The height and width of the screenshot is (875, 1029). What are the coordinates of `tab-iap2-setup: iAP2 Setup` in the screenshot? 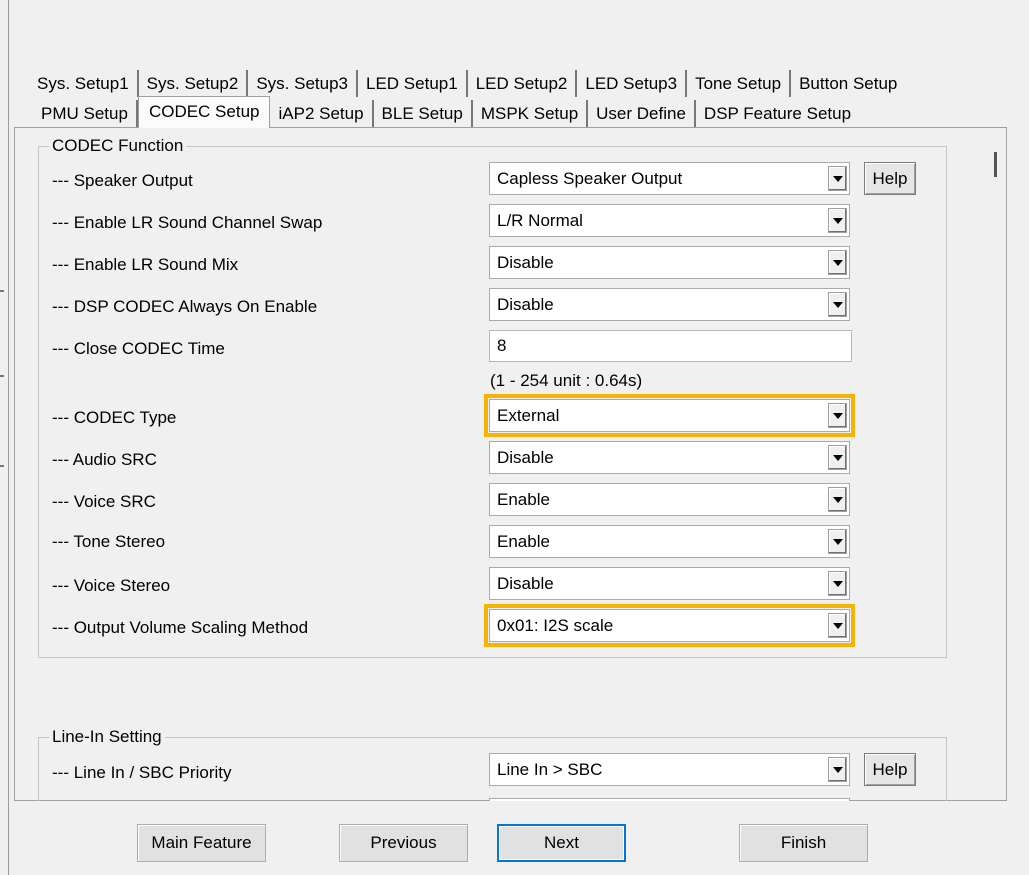 It's located at (322, 113).